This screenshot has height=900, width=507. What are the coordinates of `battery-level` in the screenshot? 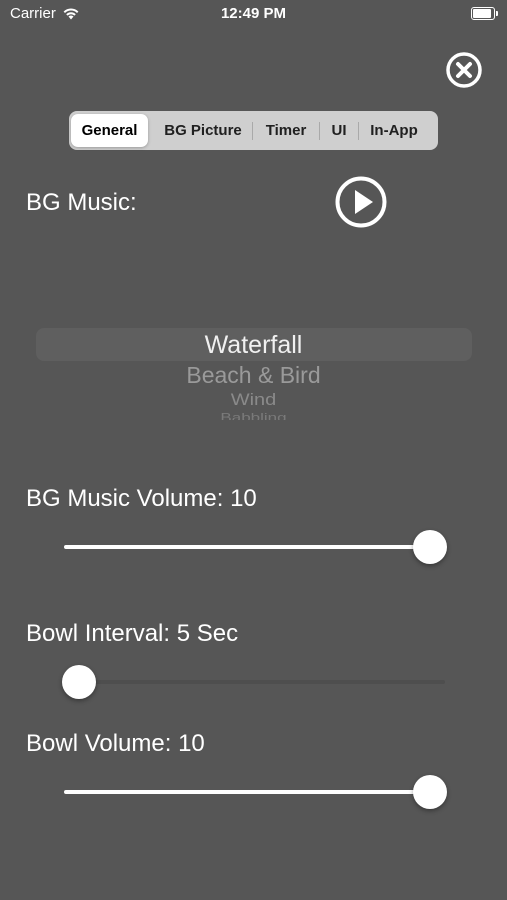 It's located at (482, 13).